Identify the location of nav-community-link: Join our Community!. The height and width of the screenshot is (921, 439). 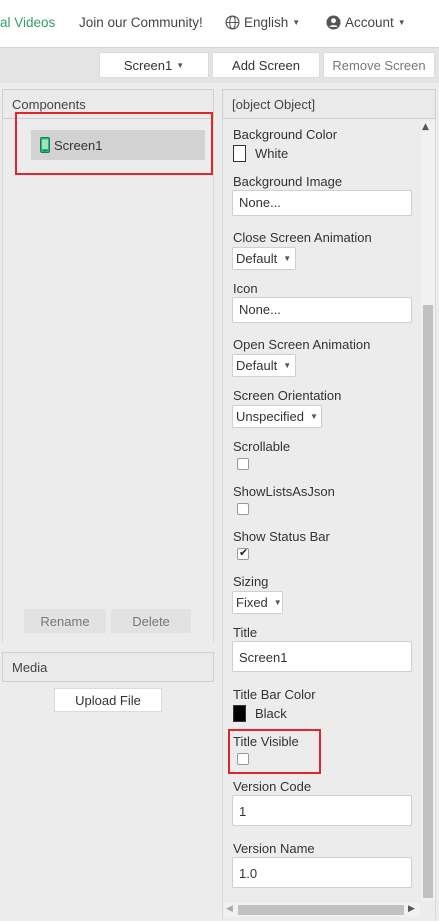
(141, 22).